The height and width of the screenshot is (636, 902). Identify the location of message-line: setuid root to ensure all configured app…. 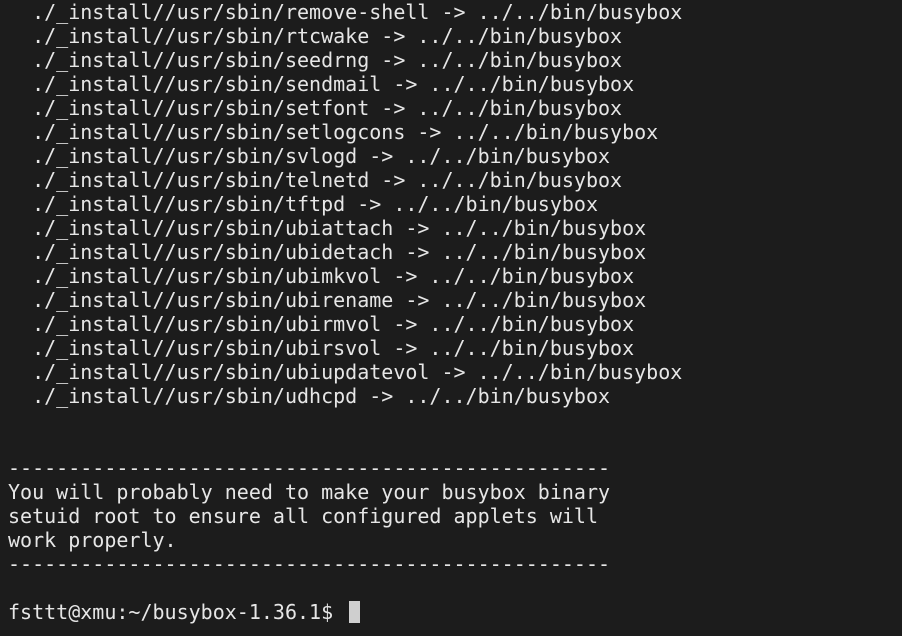
(303, 516).